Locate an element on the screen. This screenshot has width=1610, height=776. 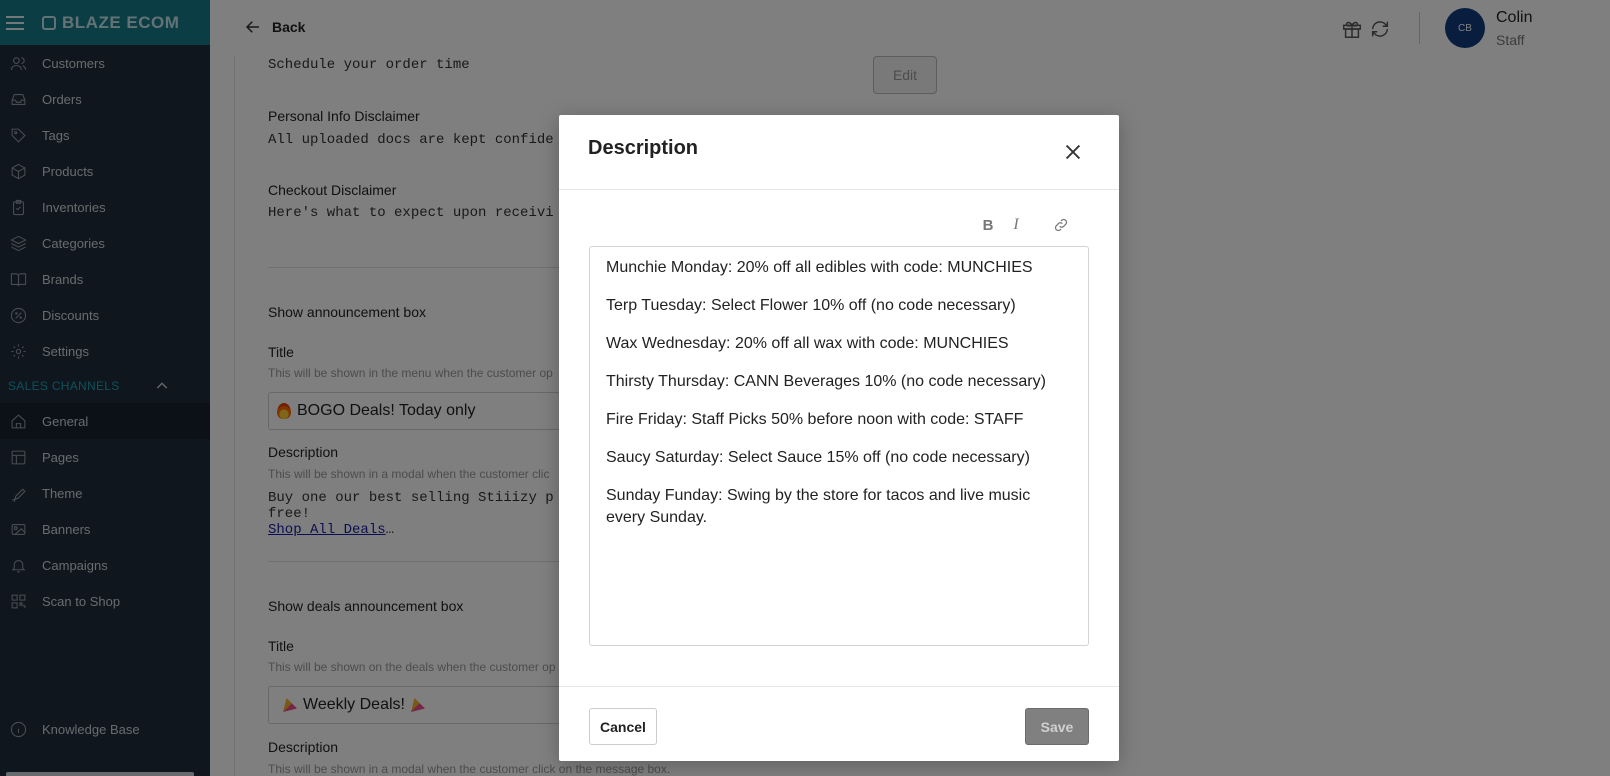
close-icon is located at coordinates (1073, 152).